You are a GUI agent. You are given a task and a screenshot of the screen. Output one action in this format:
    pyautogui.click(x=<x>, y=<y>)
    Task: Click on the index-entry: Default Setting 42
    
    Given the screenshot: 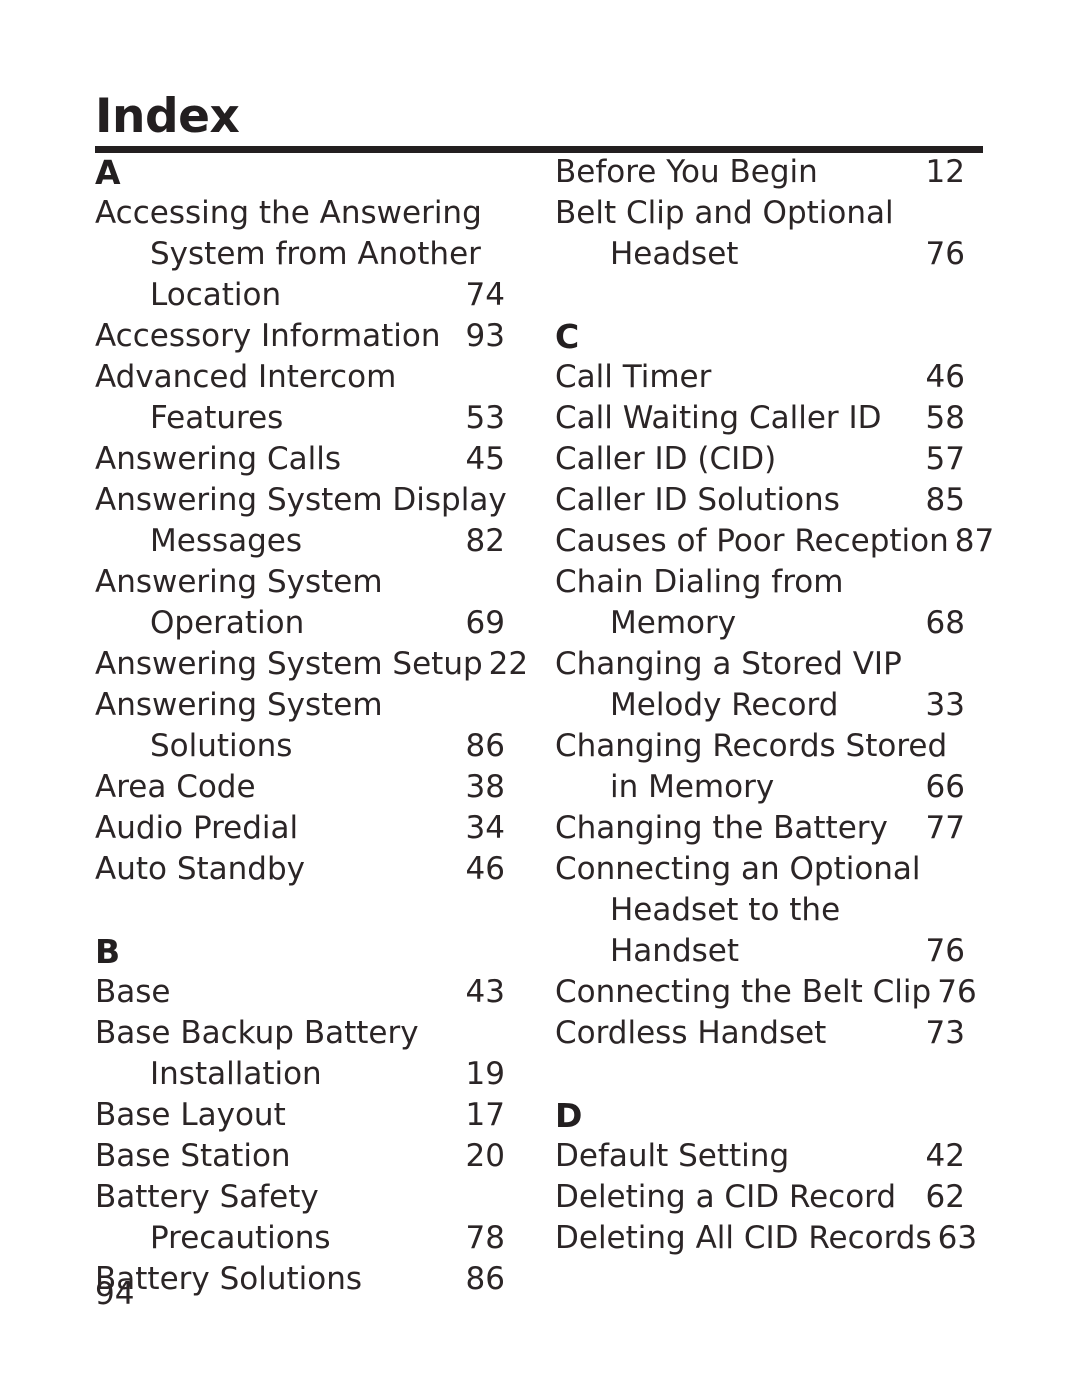 What is the action you would take?
    pyautogui.click(x=760, y=1156)
    